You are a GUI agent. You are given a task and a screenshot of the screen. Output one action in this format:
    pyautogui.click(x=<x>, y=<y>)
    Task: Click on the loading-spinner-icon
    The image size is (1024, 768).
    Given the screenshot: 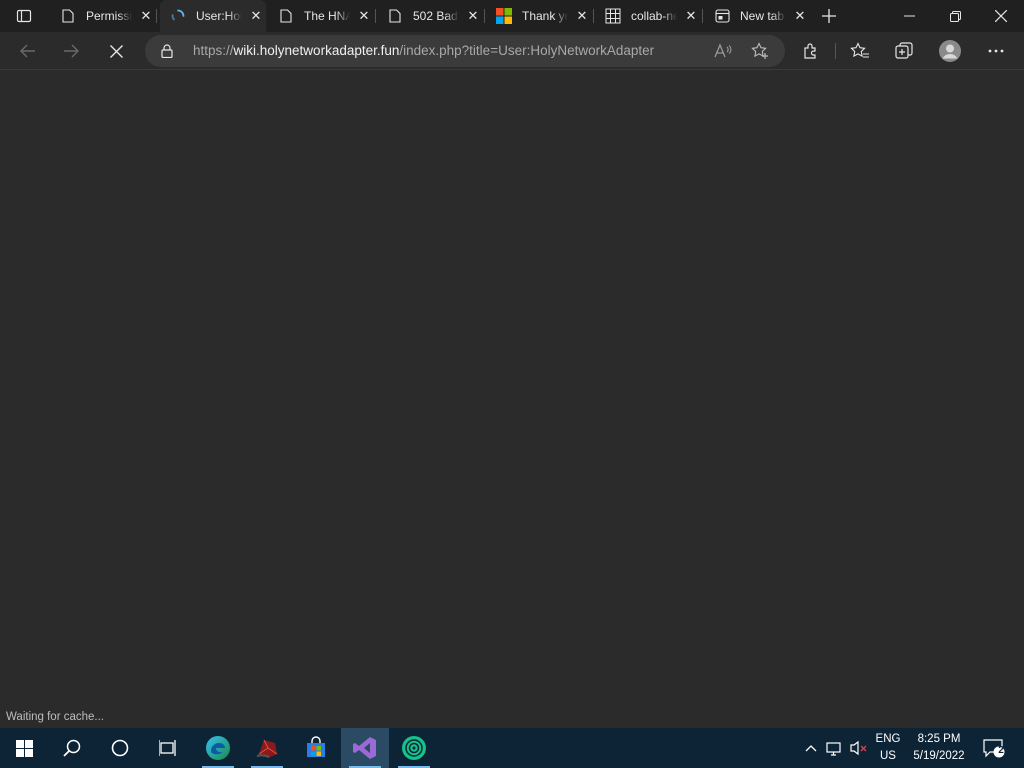 What is the action you would take?
    pyautogui.click(x=178, y=16)
    